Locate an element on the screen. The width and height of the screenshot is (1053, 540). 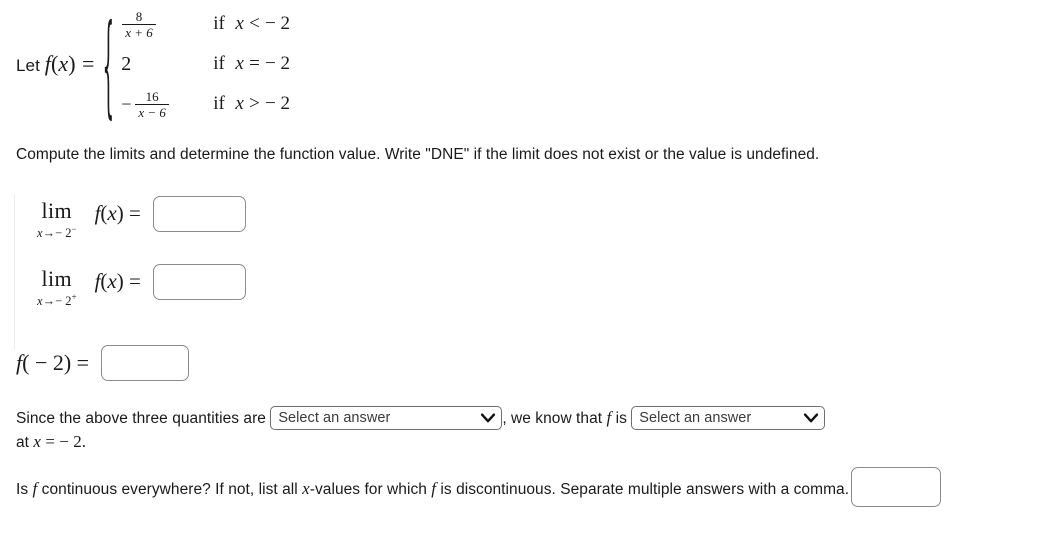
since-text-part5: at x = − 2. is located at coordinates (51, 441).